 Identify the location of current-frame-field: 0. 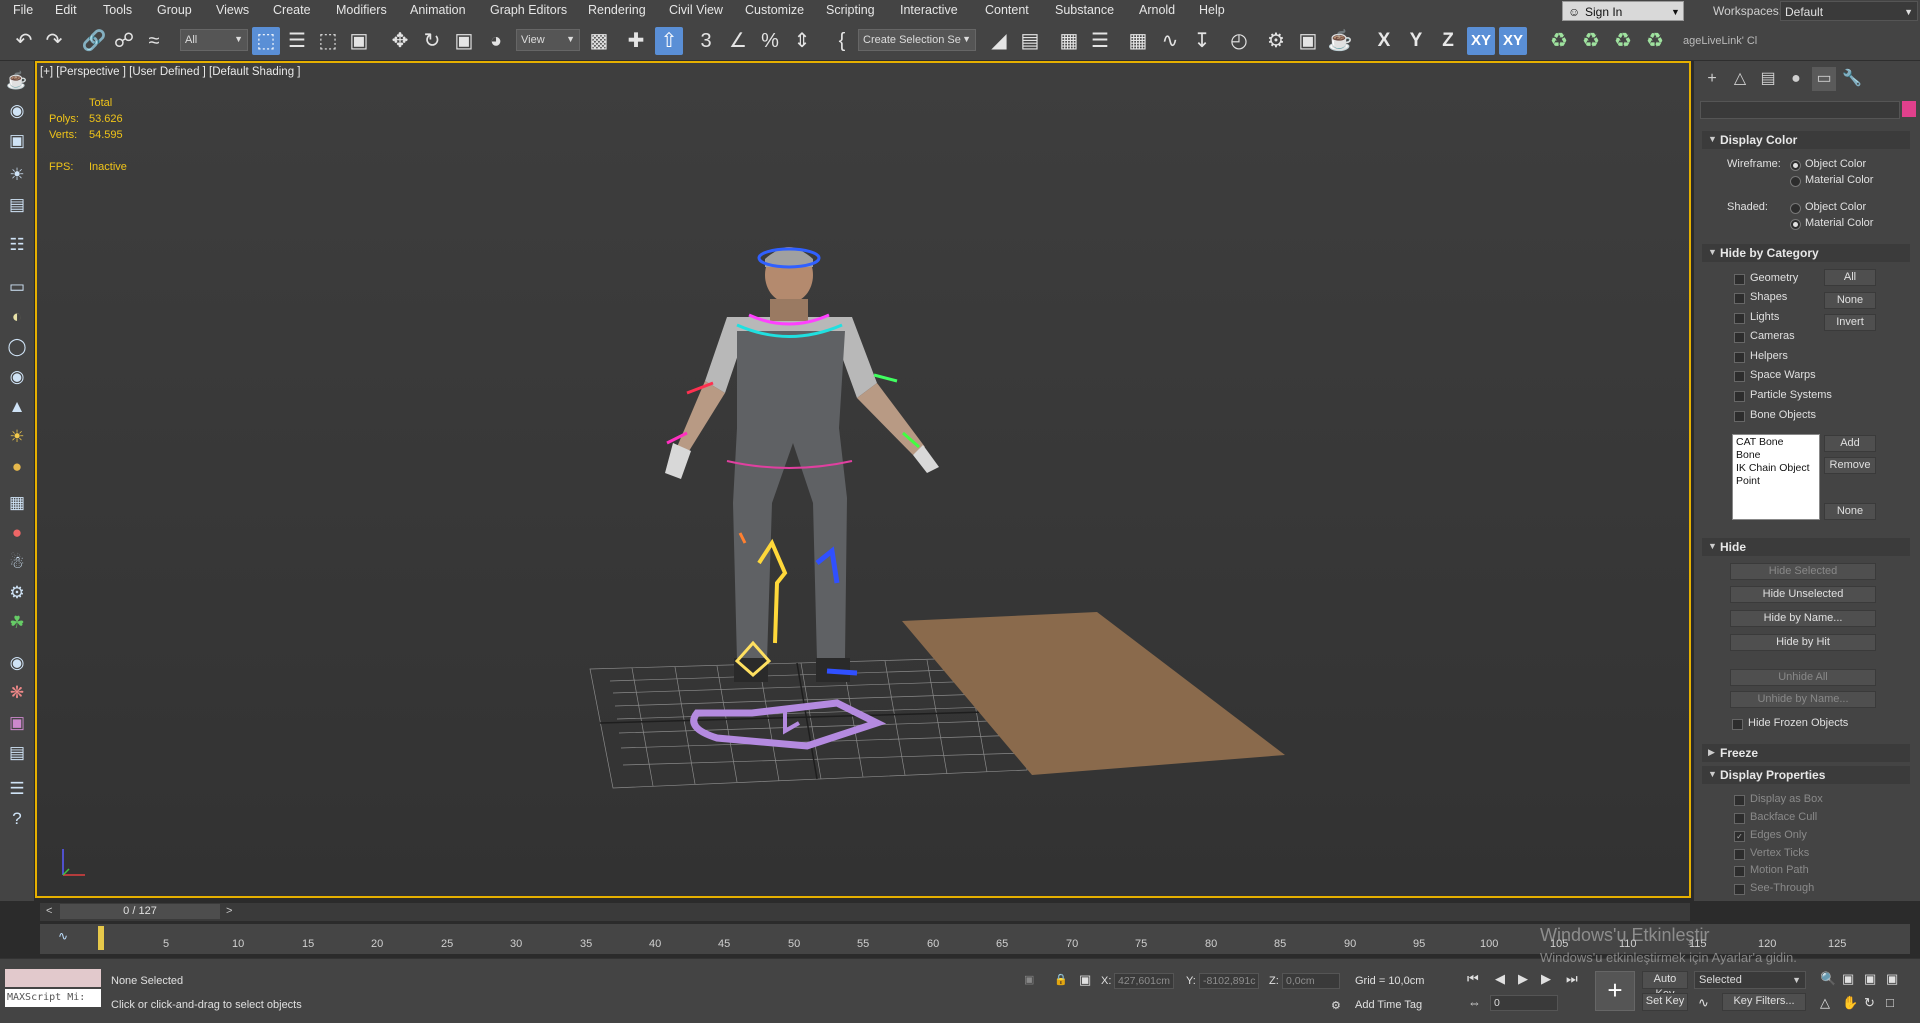
(1524, 1003).